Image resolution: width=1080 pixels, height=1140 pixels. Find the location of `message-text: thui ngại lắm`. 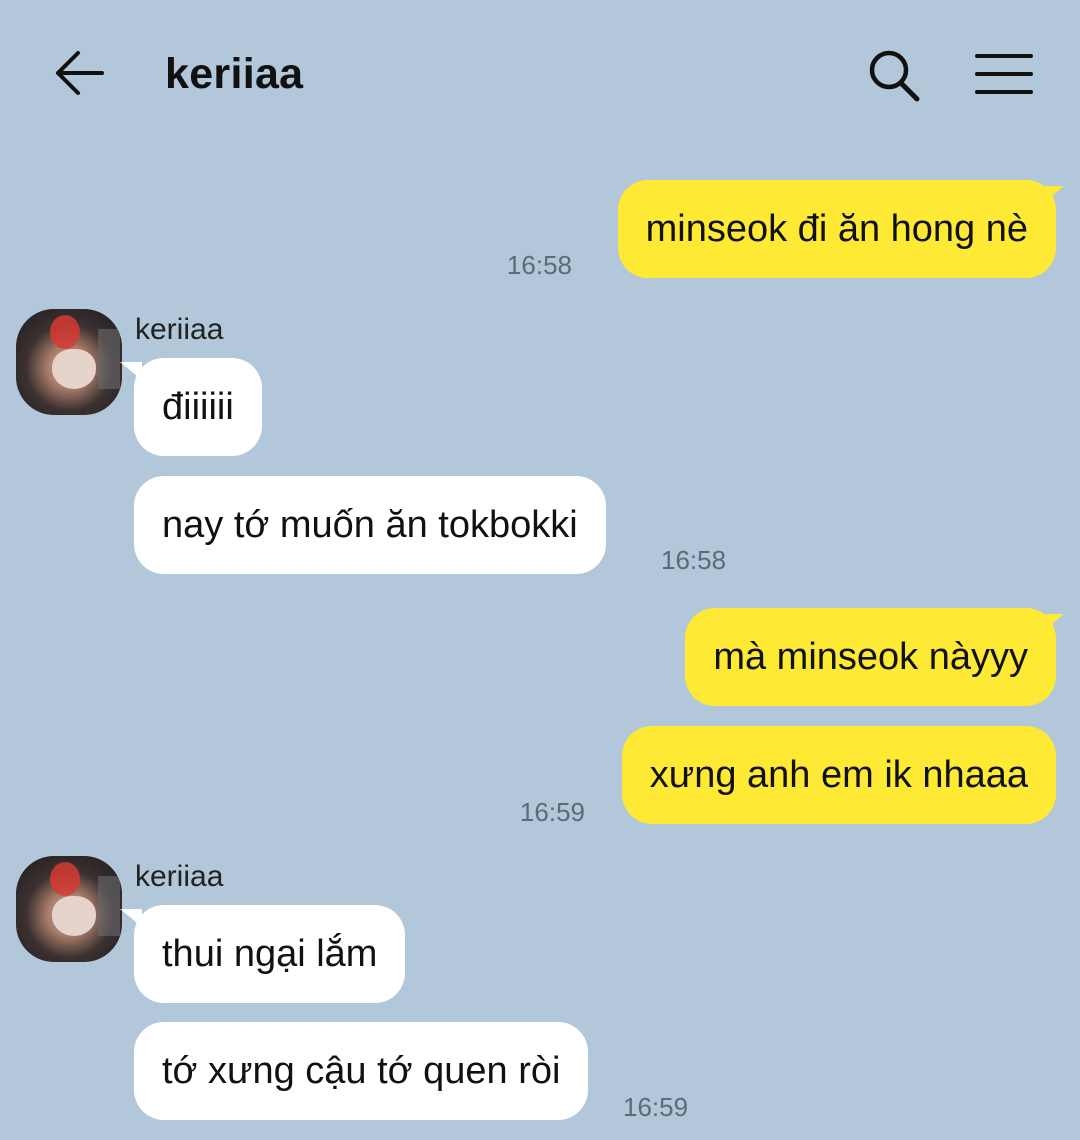

message-text: thui ngại lắm is located at coordinates (270, 954).